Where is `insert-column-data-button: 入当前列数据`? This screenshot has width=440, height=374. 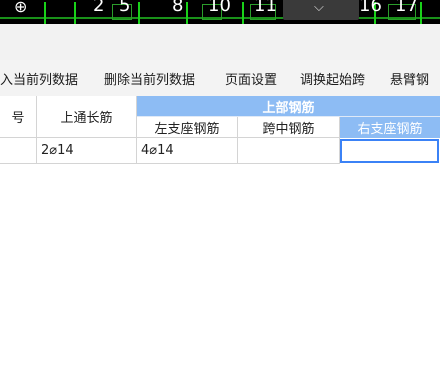 insert-column-data-button: 入当前列数据 is located at coordinates (39, 78).